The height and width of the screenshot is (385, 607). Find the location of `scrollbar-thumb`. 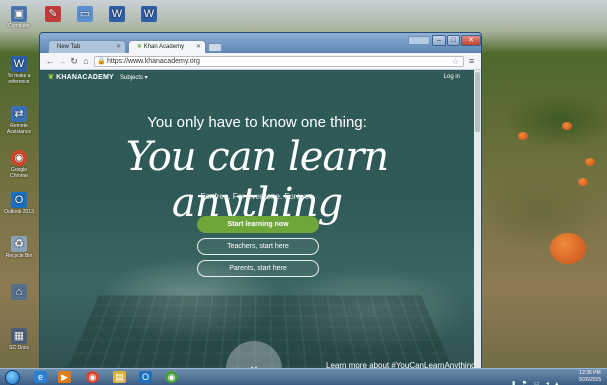

scrollbar-thumb is located at coordinates (477, 102).